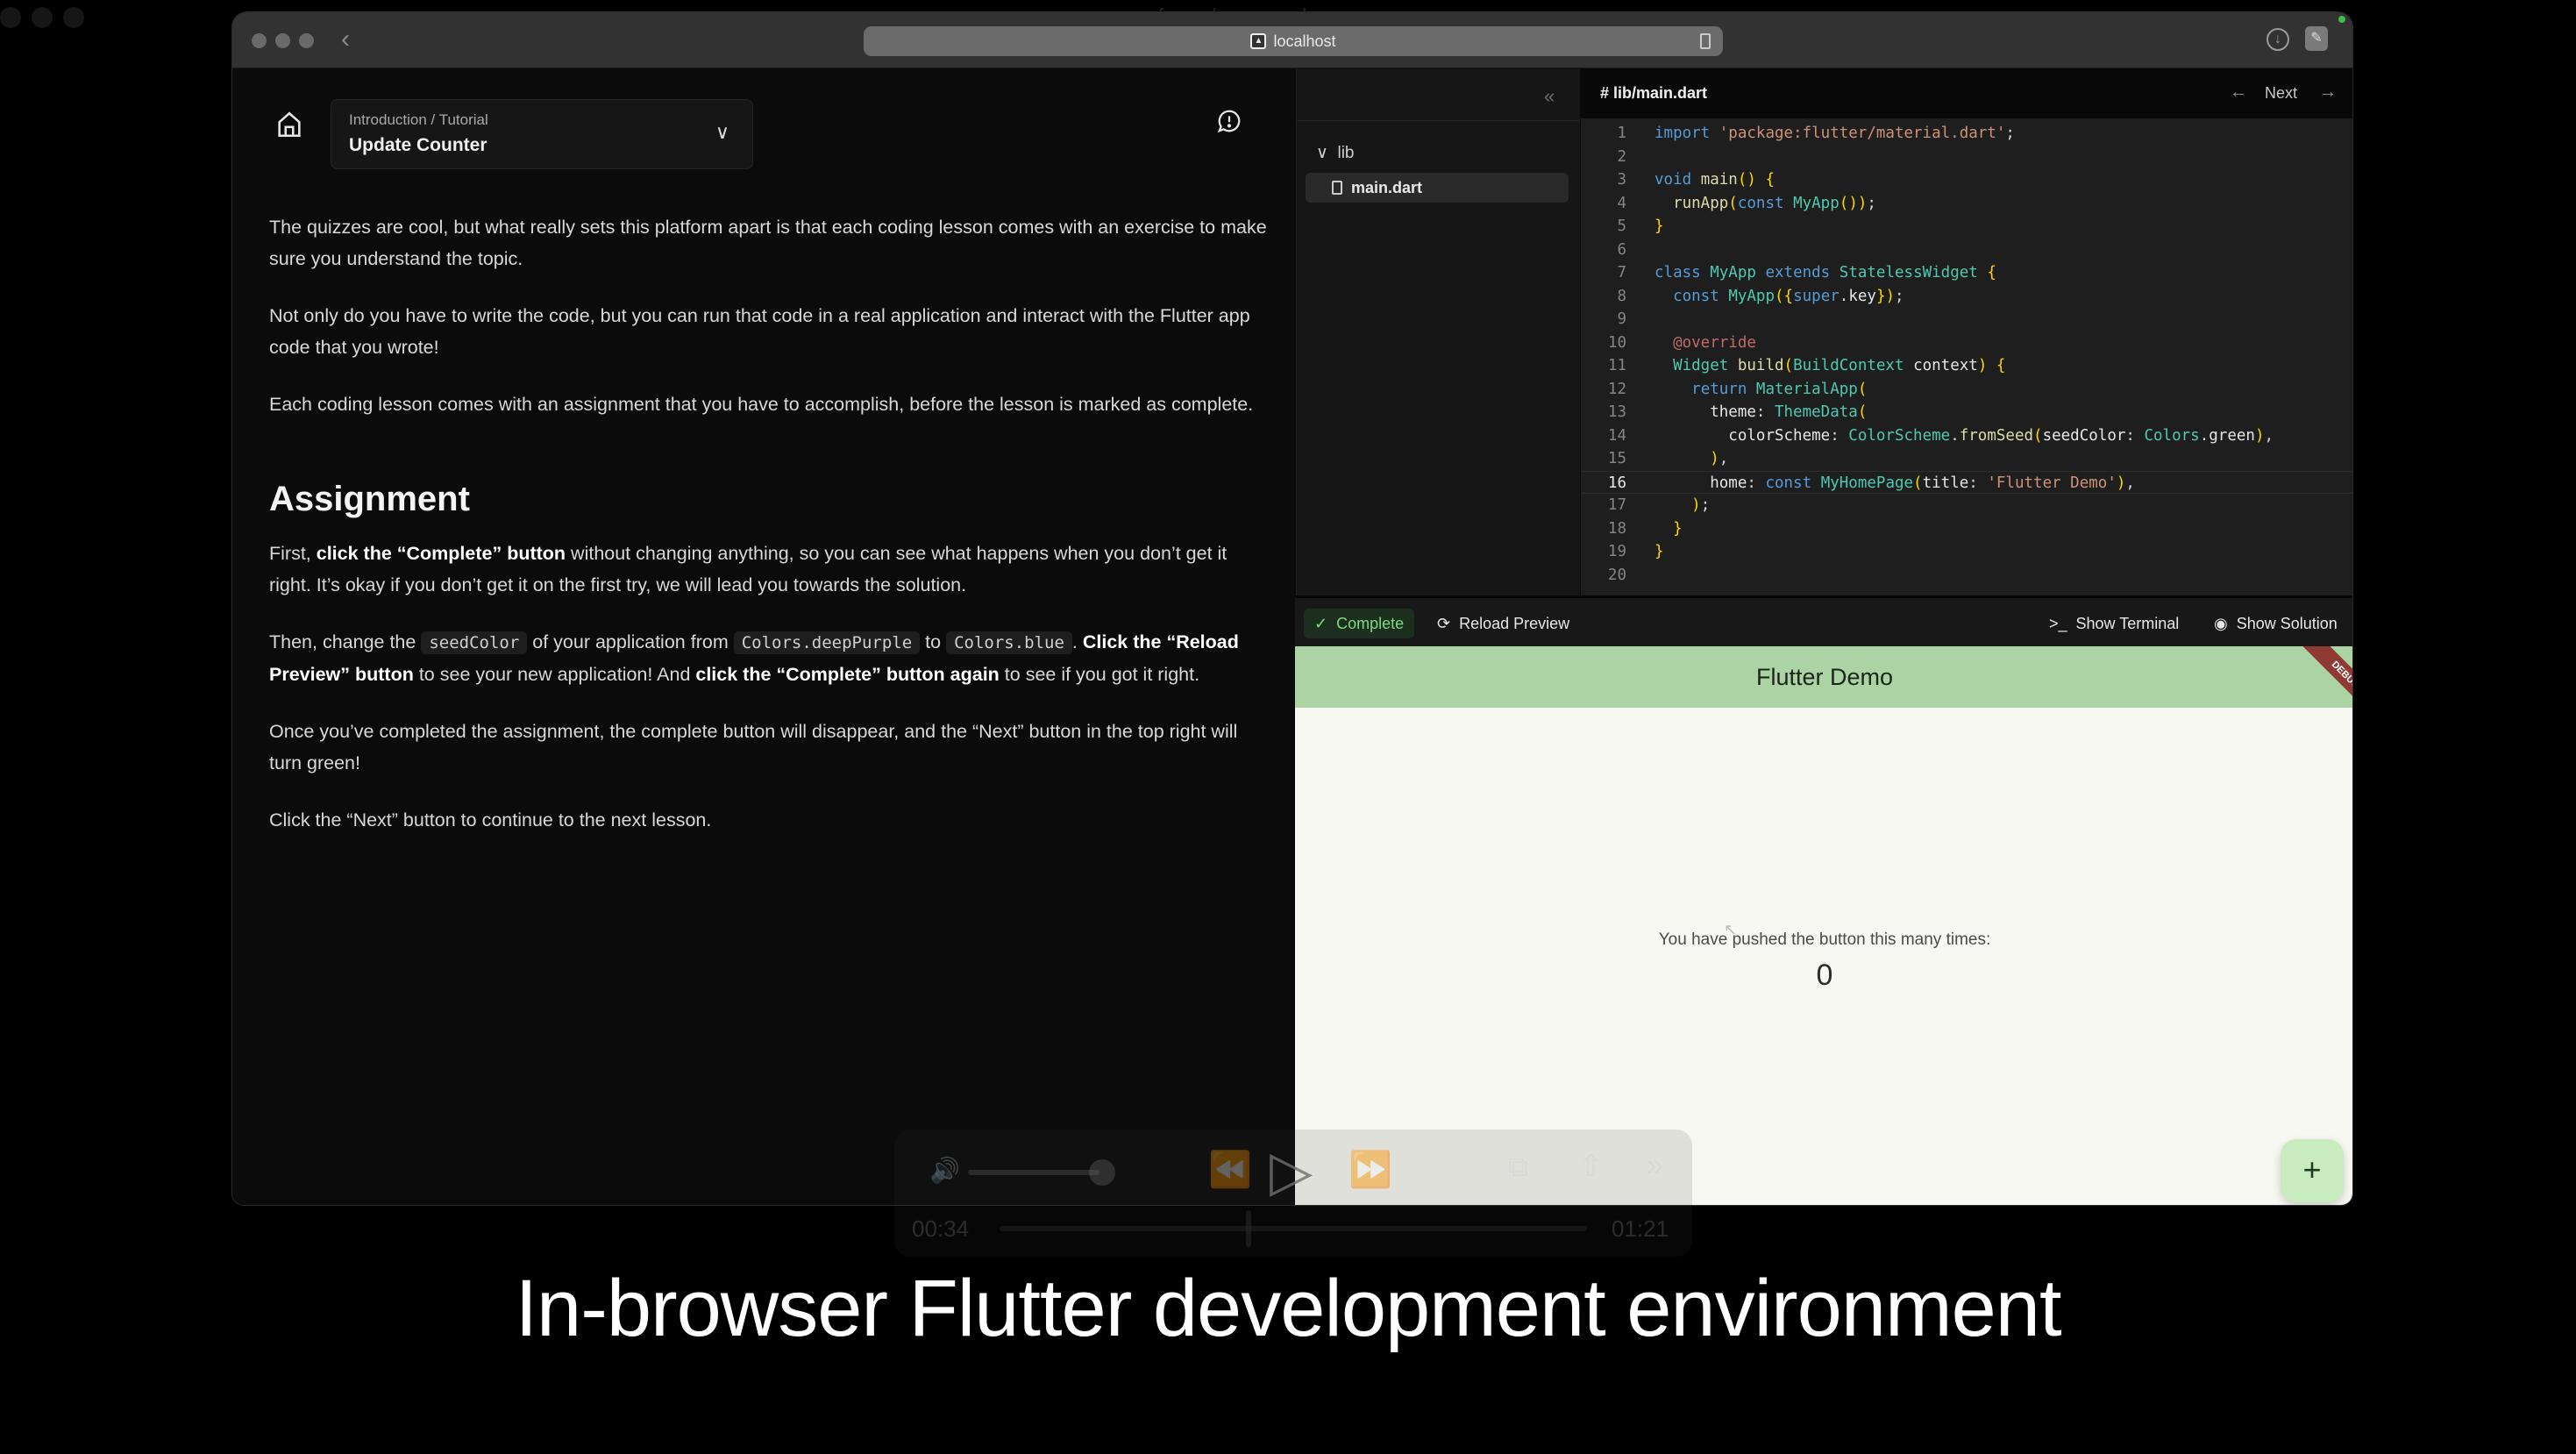  What do you see at coordinates (1293, 1228) in the screenshot?
I see `video-scrubber` at bounding box center [1293, 1228].